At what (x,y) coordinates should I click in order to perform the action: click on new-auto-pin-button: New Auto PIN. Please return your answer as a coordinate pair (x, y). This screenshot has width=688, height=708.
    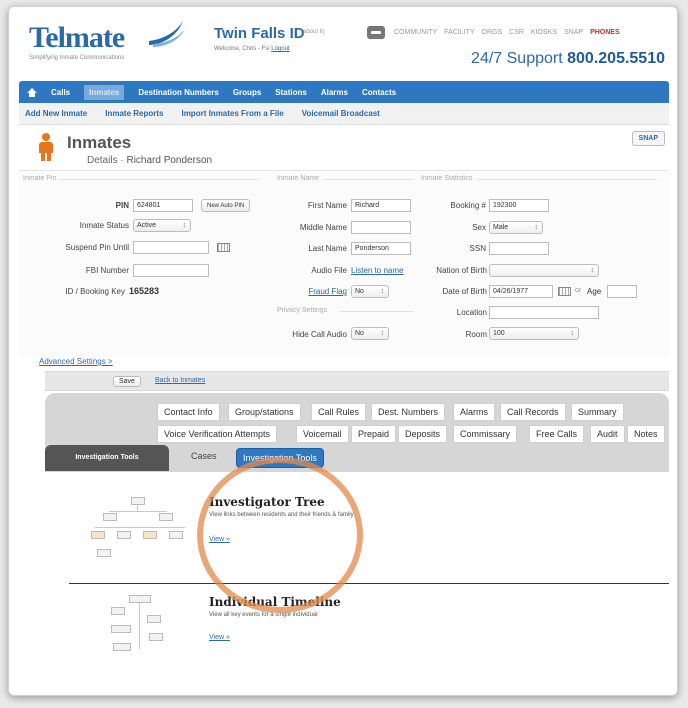
    Looking at the image, I should click on (226, 205).